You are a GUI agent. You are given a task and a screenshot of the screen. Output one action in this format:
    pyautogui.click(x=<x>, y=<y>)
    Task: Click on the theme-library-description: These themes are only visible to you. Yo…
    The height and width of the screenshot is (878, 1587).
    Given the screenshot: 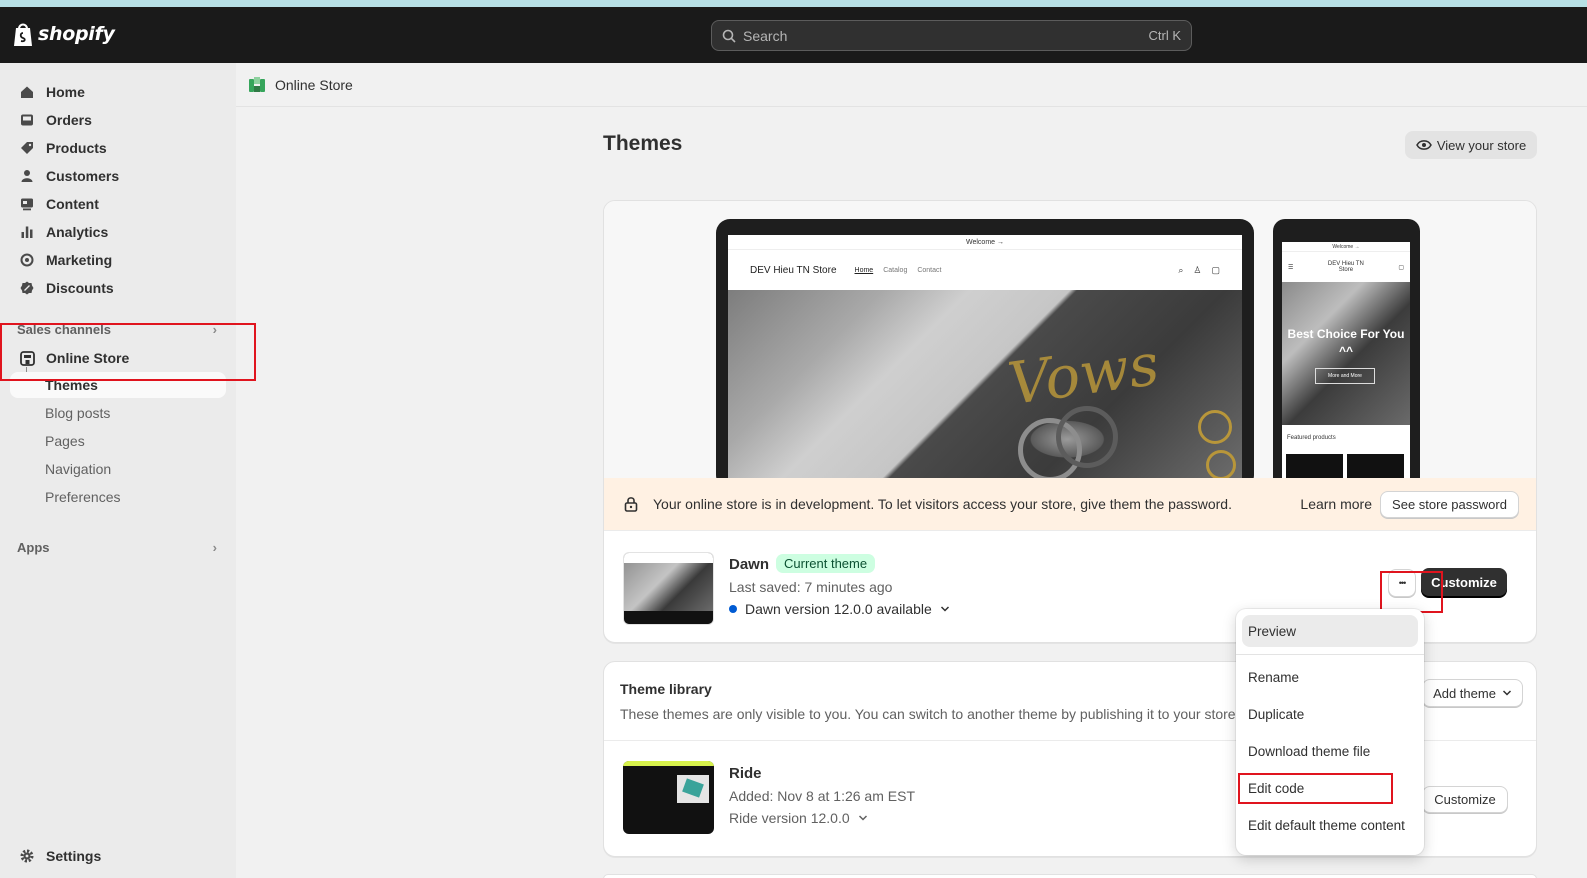 What is the action you would take?
    pyautogui.click(x=930, y=714)
    